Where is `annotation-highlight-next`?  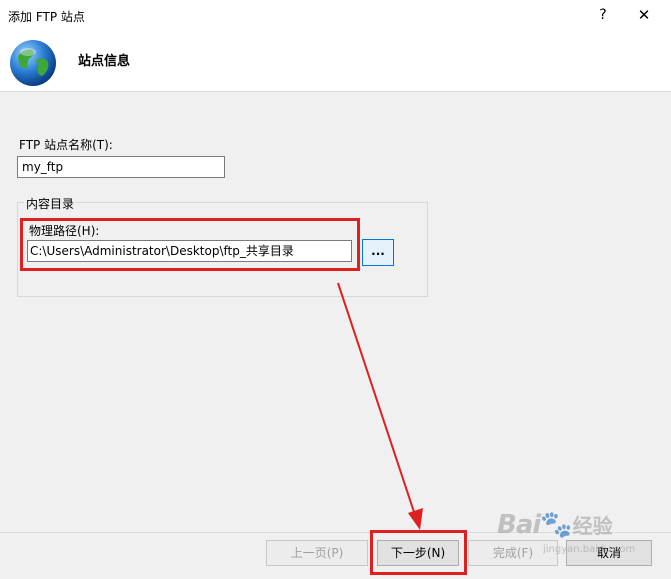 annotation-highlight-next is located at coordinates (418, 552).